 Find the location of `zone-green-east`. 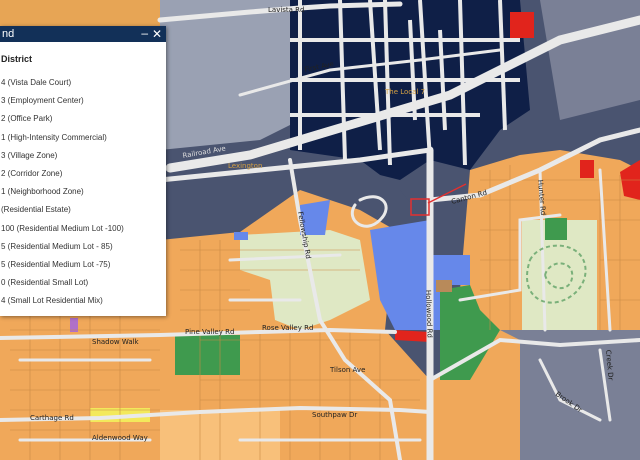

zone-green-east is located at coordinates (556, 229).